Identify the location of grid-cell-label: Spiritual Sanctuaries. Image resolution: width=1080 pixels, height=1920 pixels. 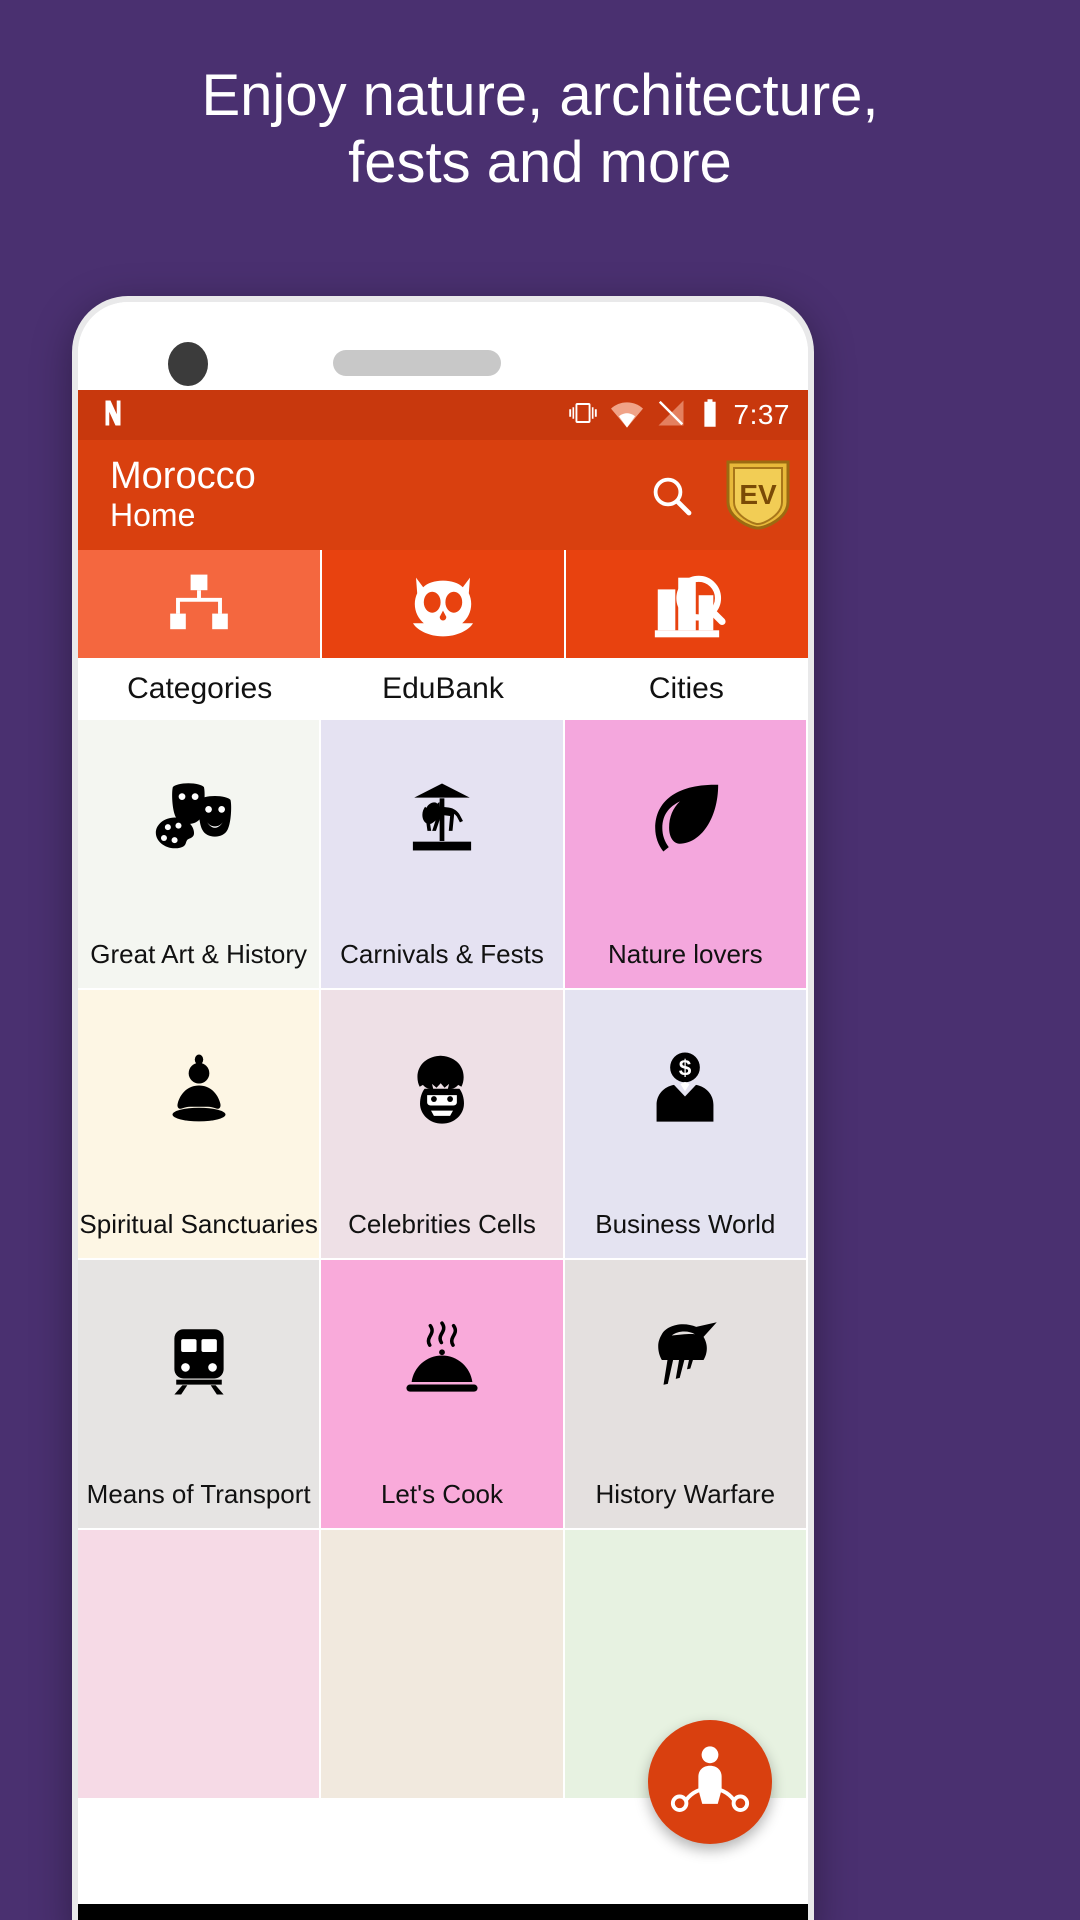
(198, 1224).